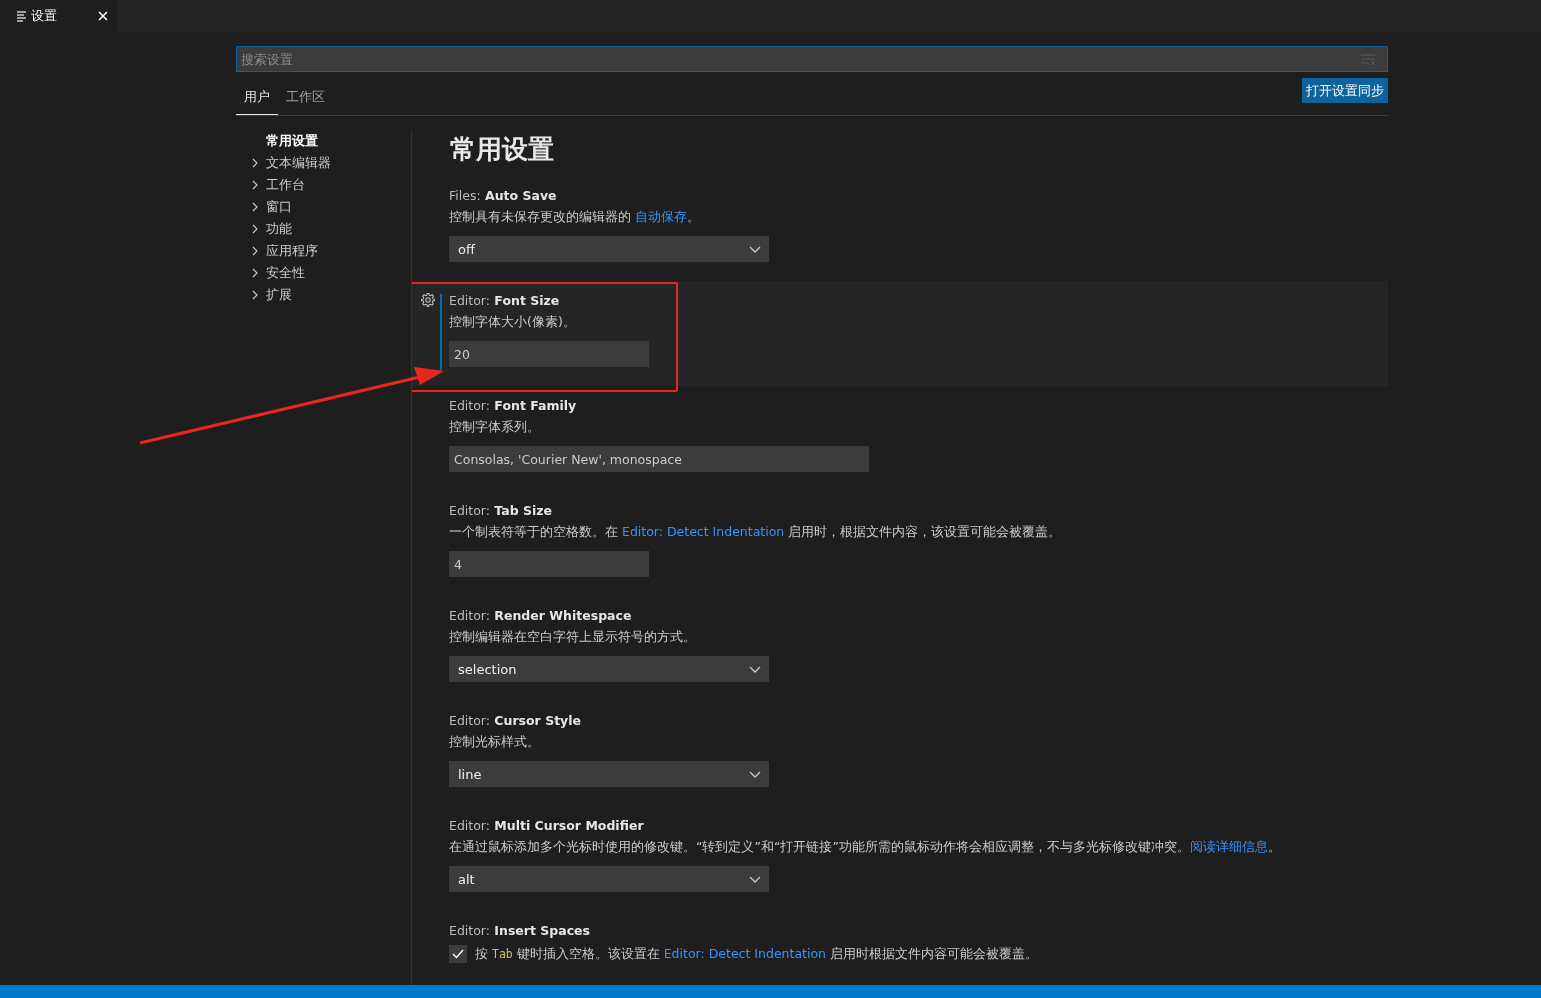 The height and width of the screenshot is (998, 1541). I want to click on toc-item: 安全性, so click(330, 273).